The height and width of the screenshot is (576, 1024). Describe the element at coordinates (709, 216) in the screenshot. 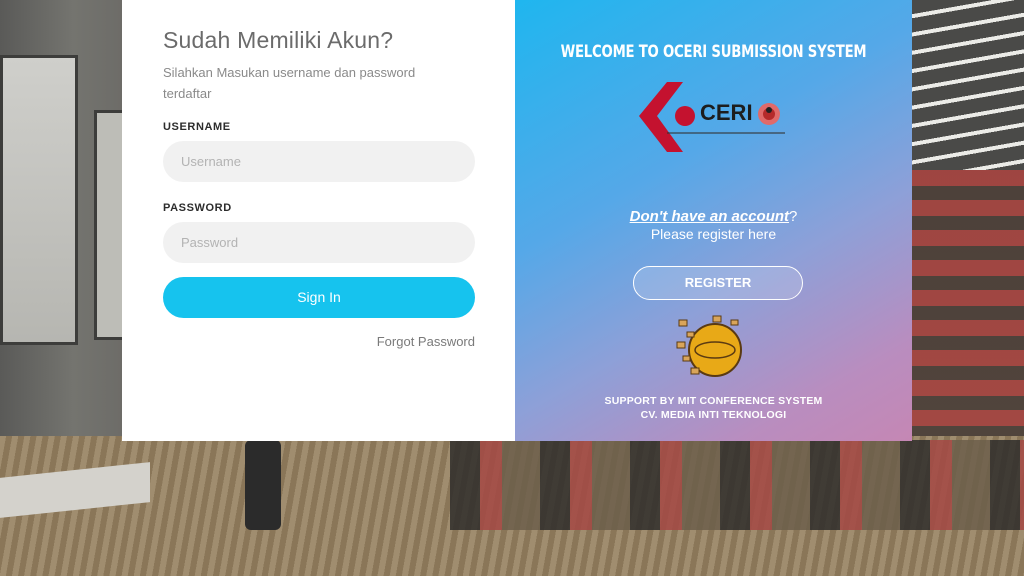

I see `account-prompt-link: Don't have an account` at that location.